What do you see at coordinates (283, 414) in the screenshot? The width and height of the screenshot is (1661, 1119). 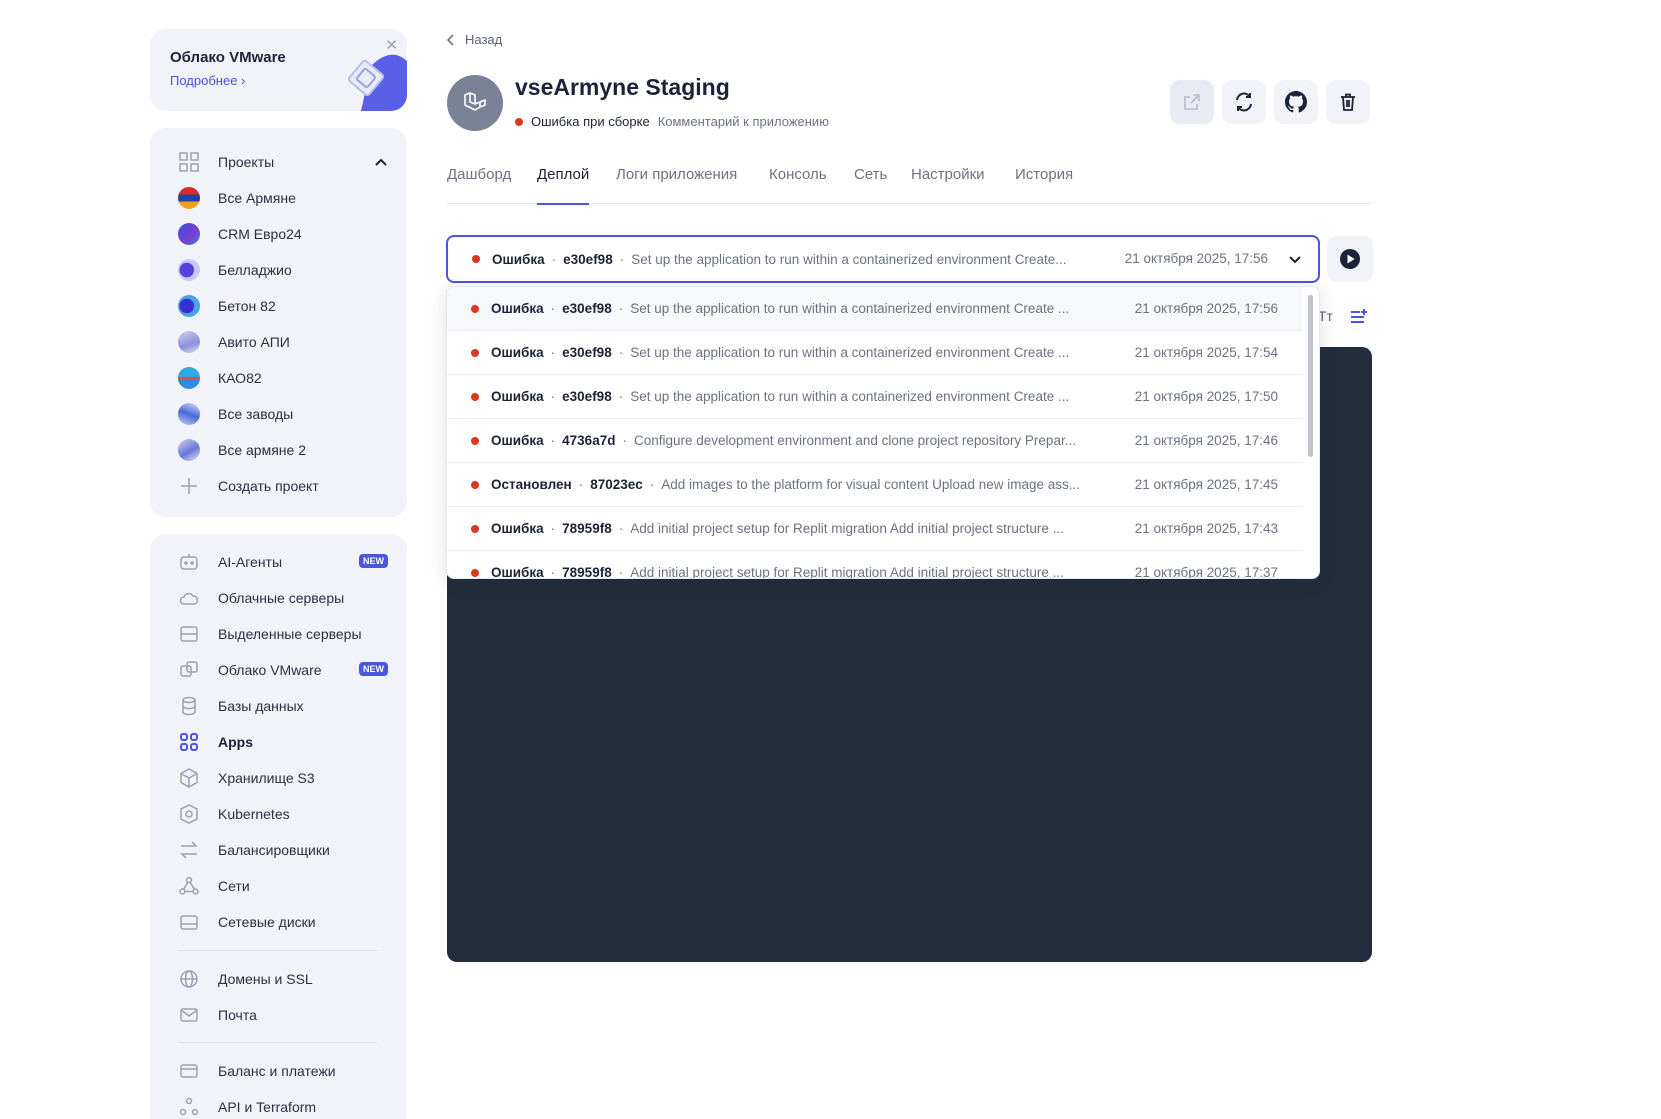 I see `sidebar-project-item: Все заводы` at bounding box center [283, 414].